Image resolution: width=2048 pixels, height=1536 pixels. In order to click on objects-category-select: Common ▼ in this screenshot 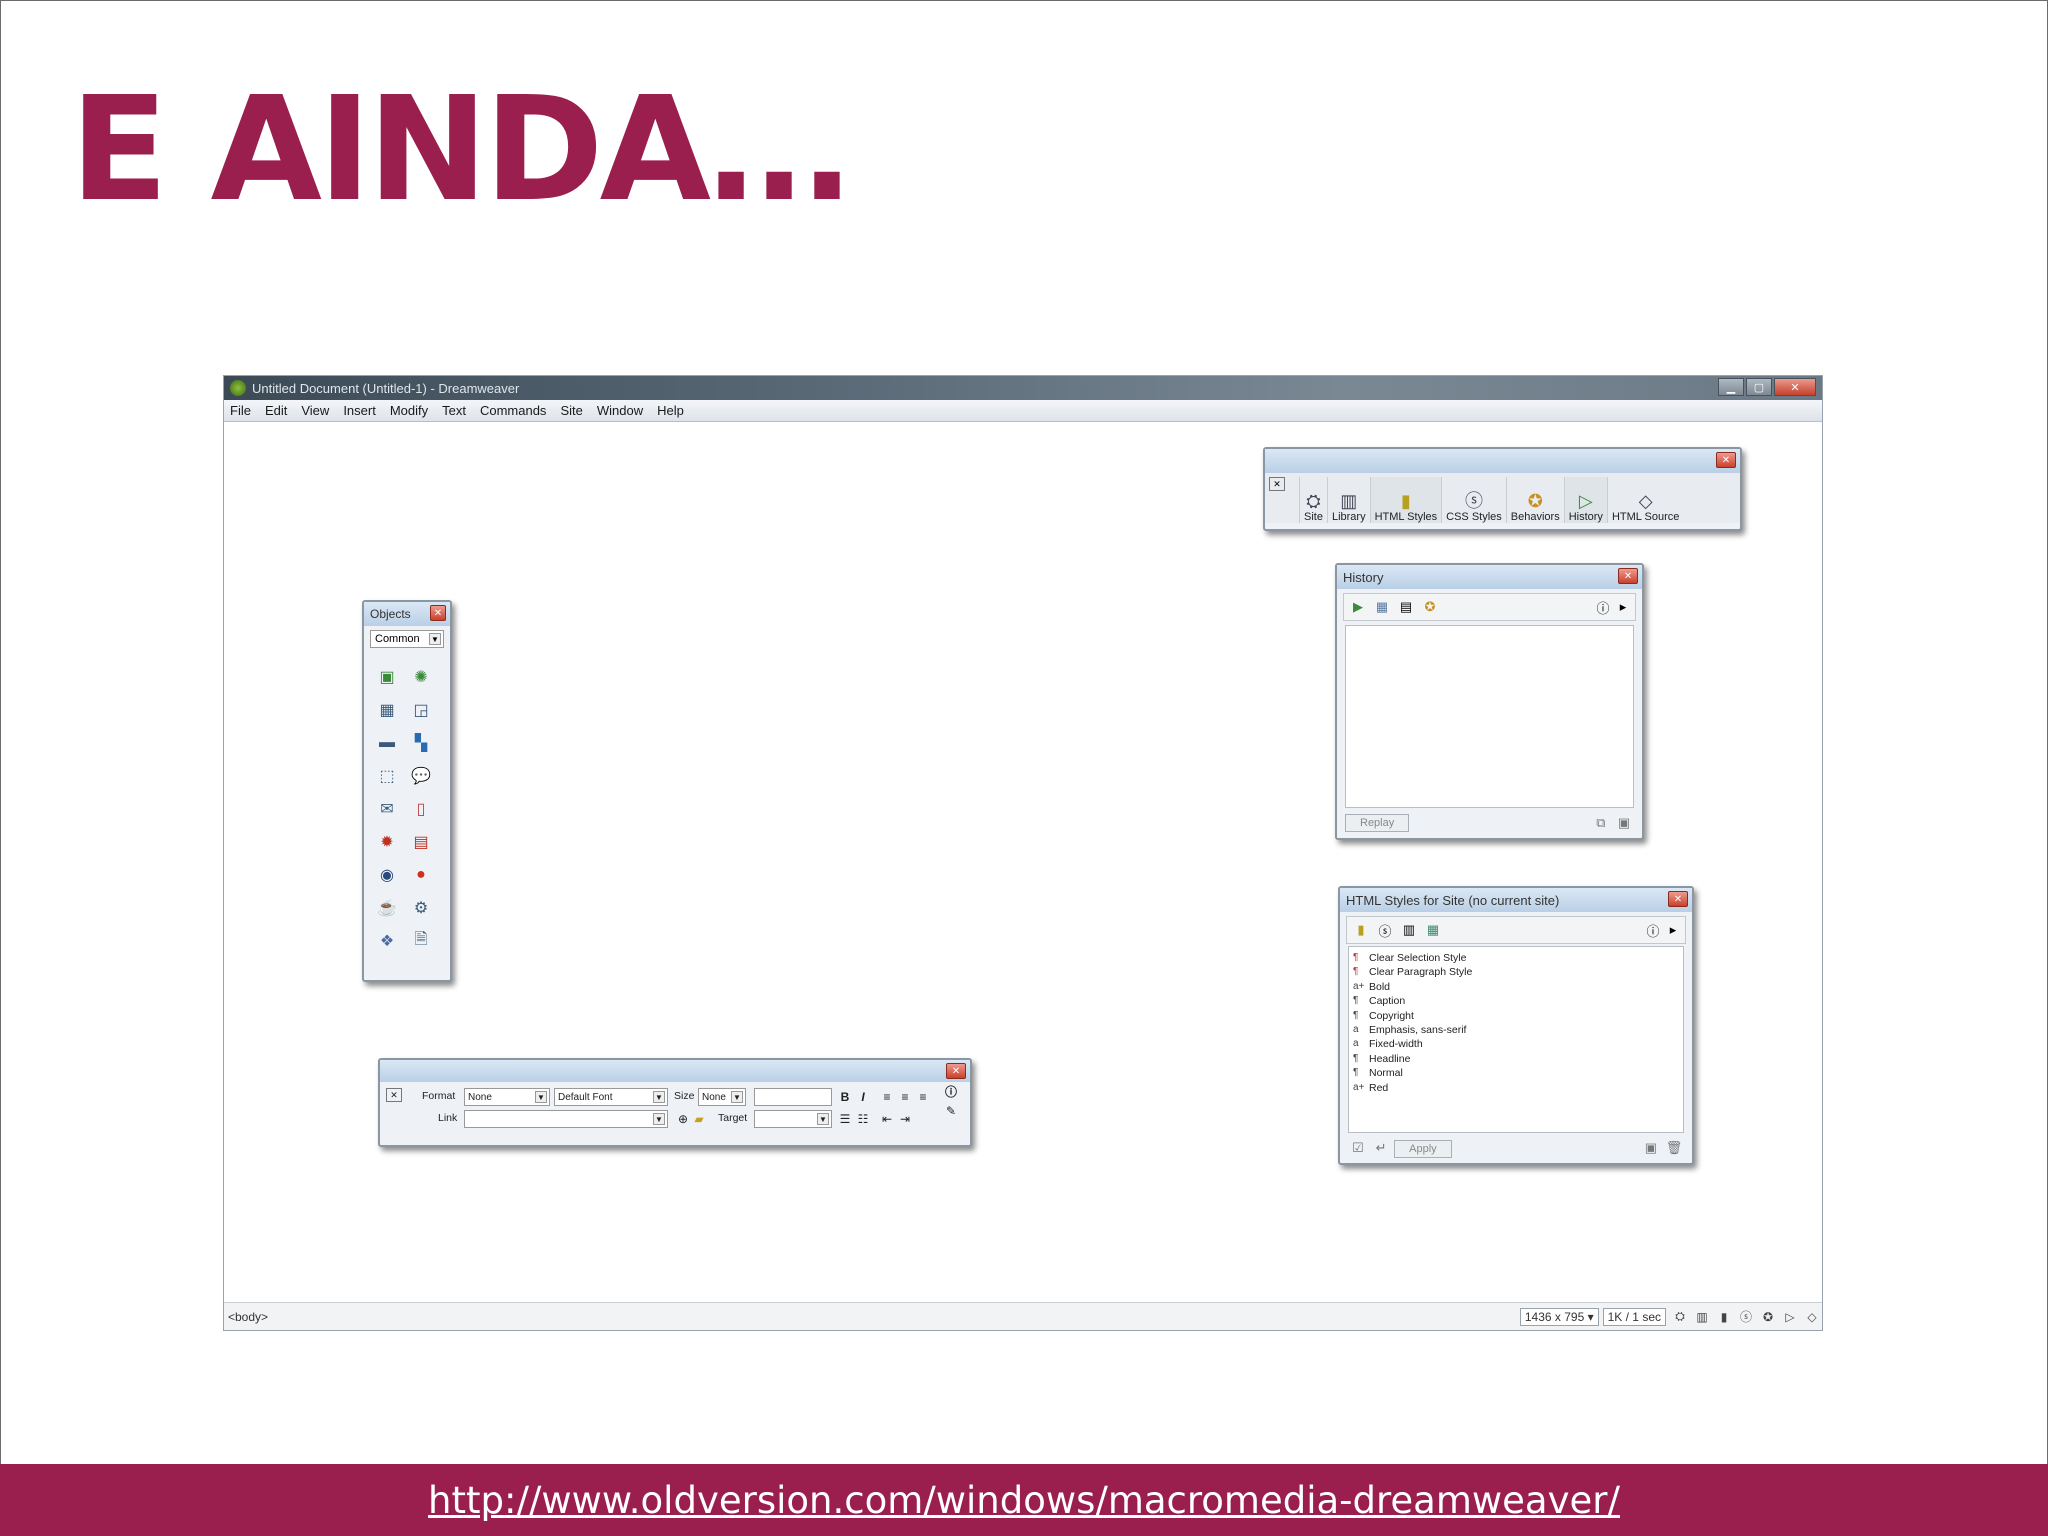, I will do `click(407, 639)`.